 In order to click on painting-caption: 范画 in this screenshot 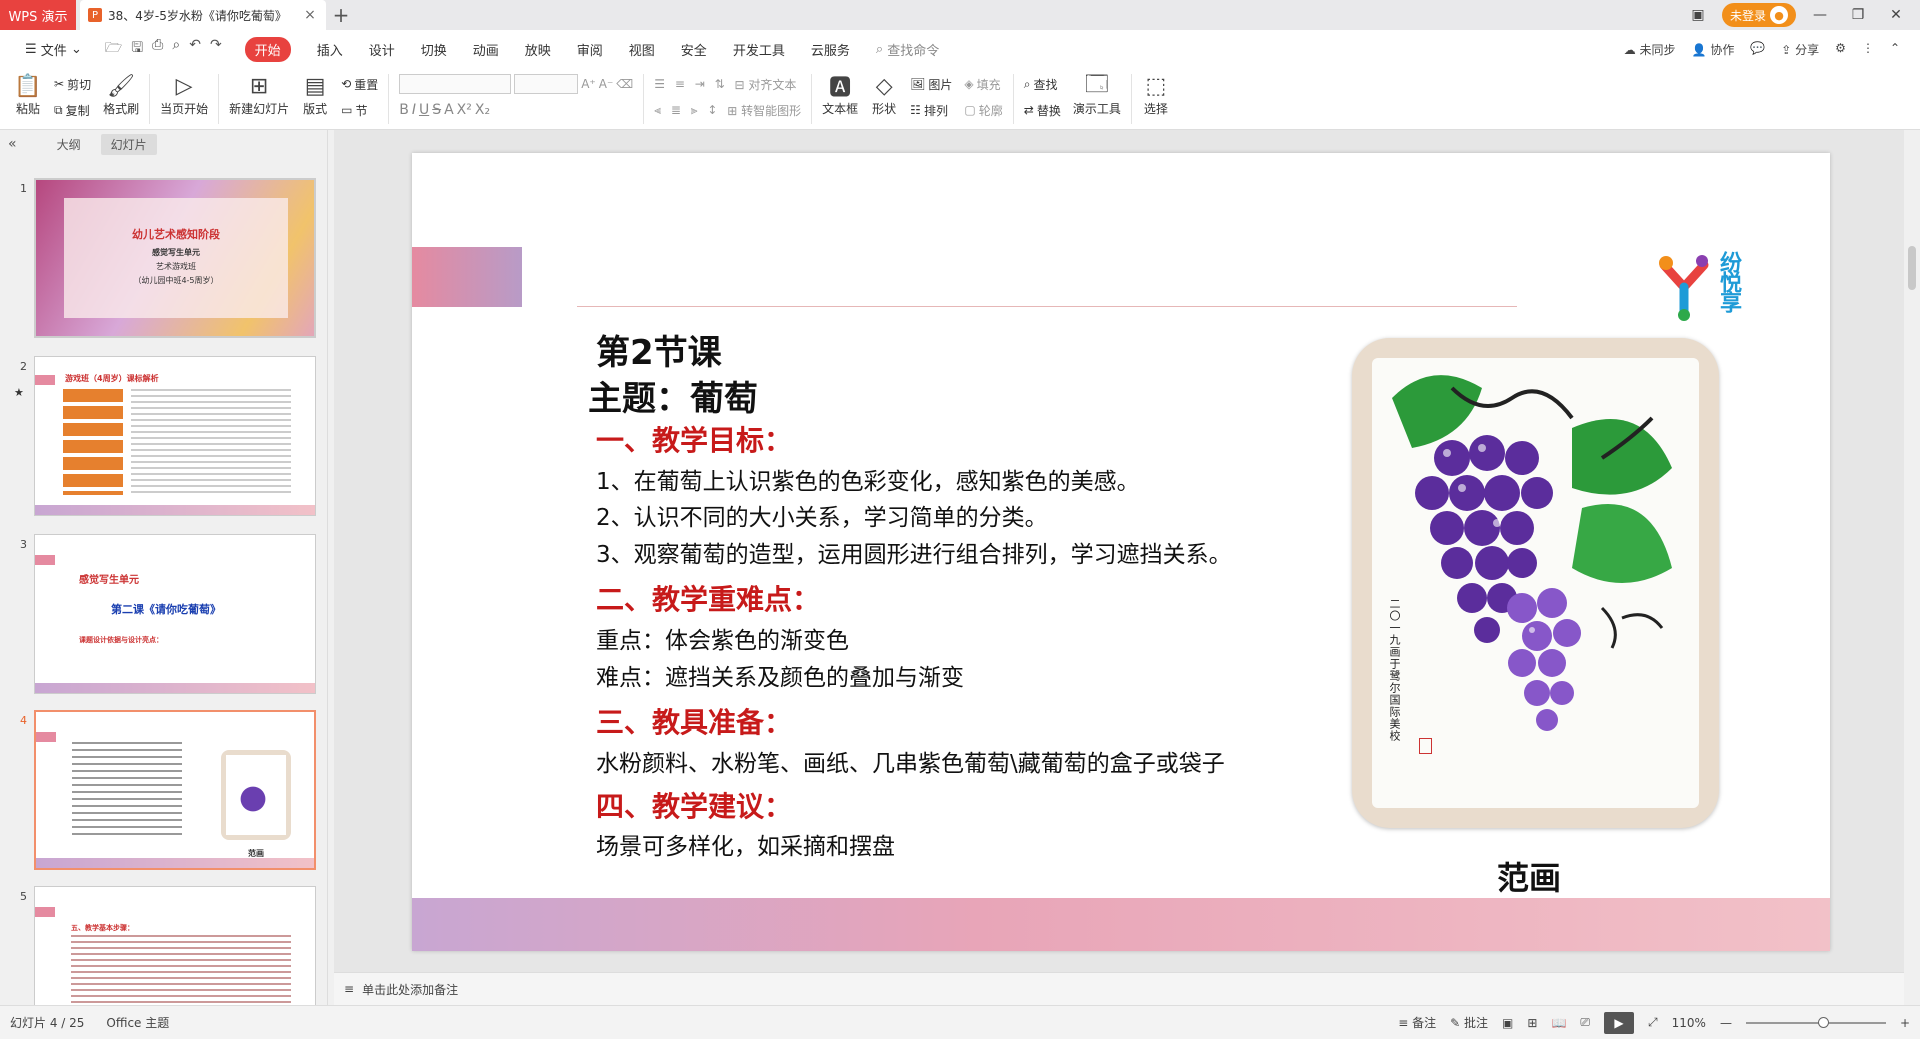, I will do `click(1529, 876)`.